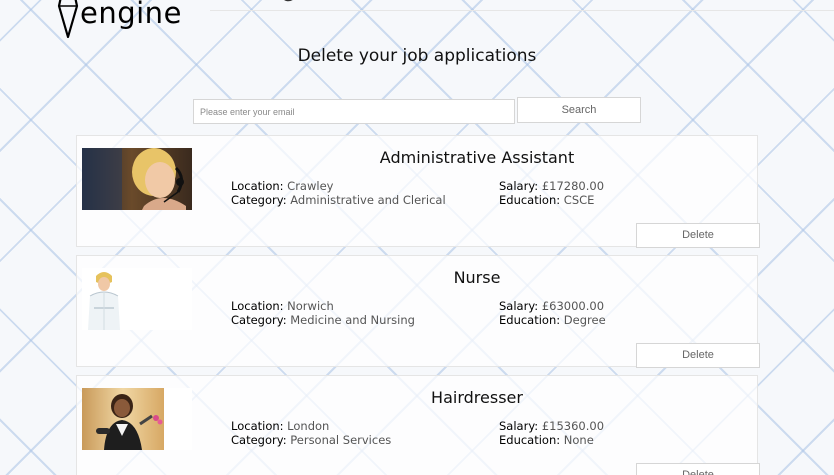 This screenshot has width=834, height=475. What do you see at coordinates (282, 186) in the screenshot?
I see `job-location: Location: Crawley` at bounding box center [282, 186].